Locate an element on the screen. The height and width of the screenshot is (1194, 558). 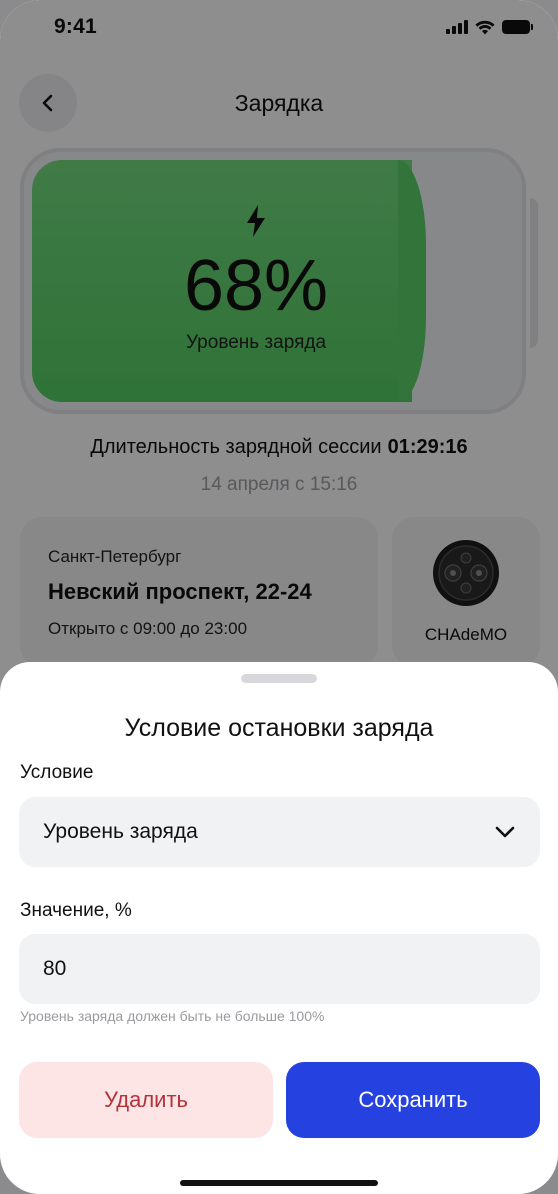
chevron-down-icon is located at coordinates (505, 832).